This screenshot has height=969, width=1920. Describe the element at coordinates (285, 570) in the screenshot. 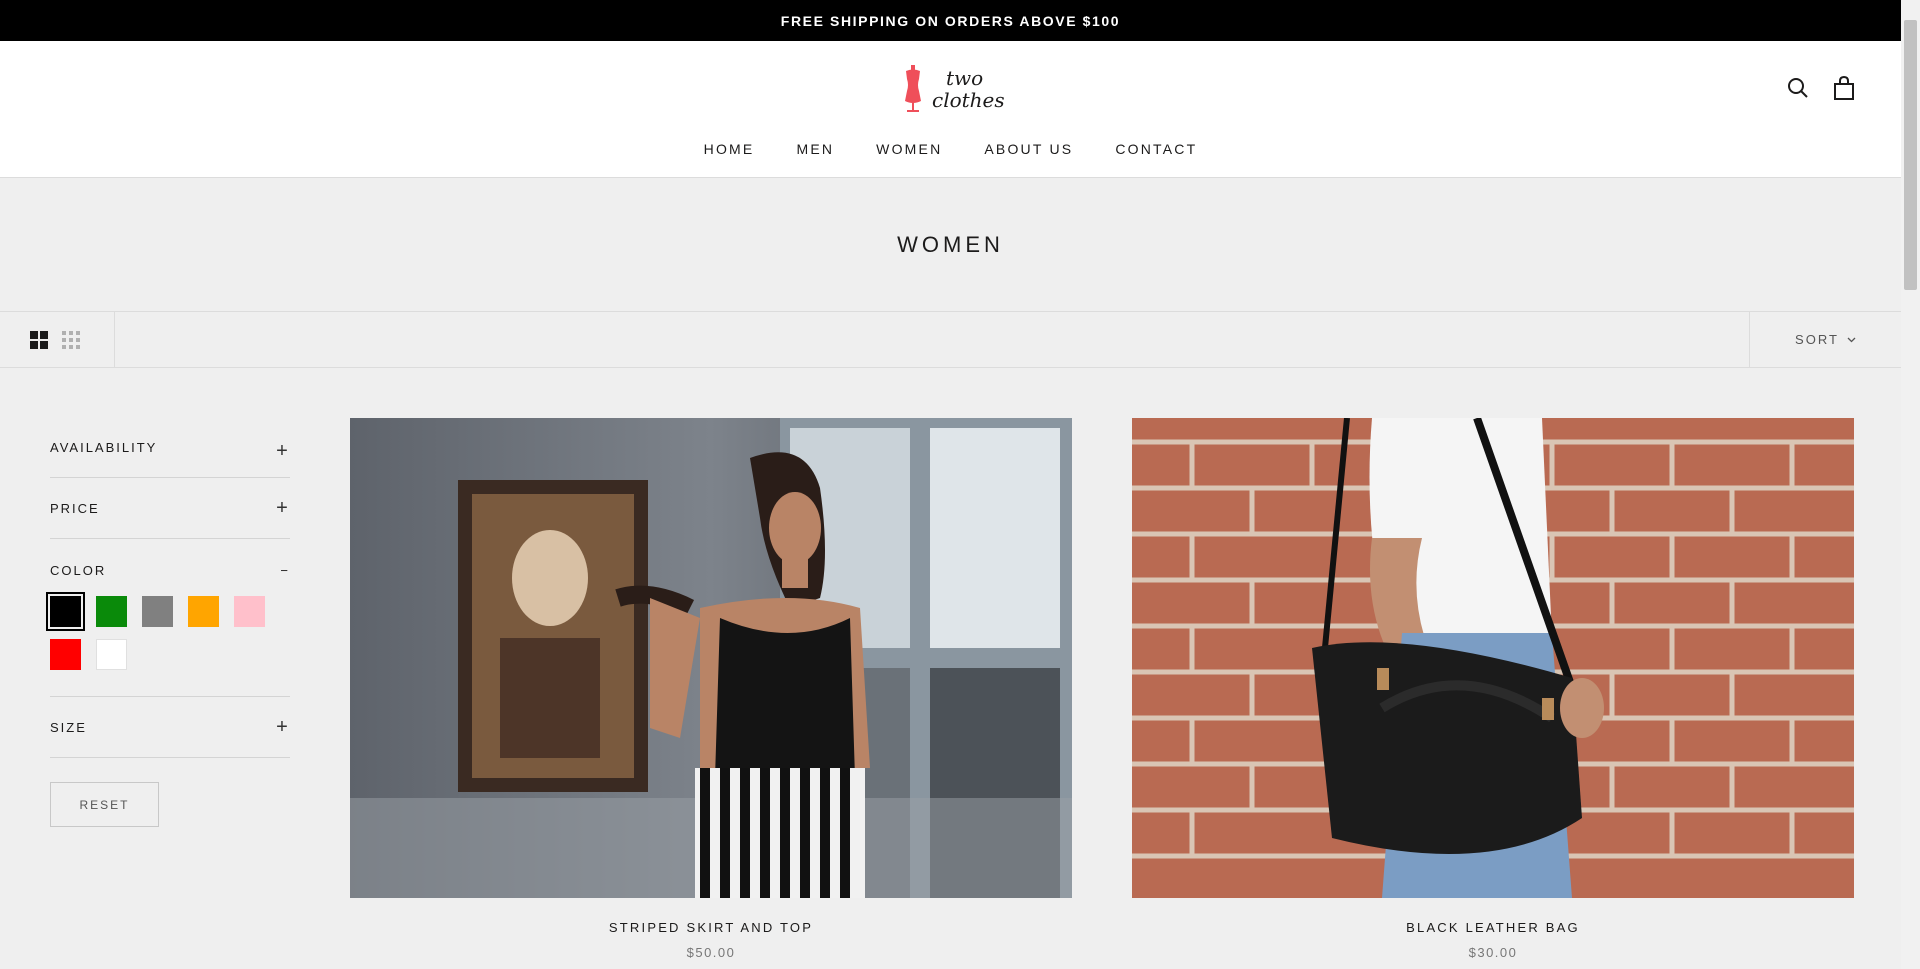

I see `minus-icon: −` at that location.